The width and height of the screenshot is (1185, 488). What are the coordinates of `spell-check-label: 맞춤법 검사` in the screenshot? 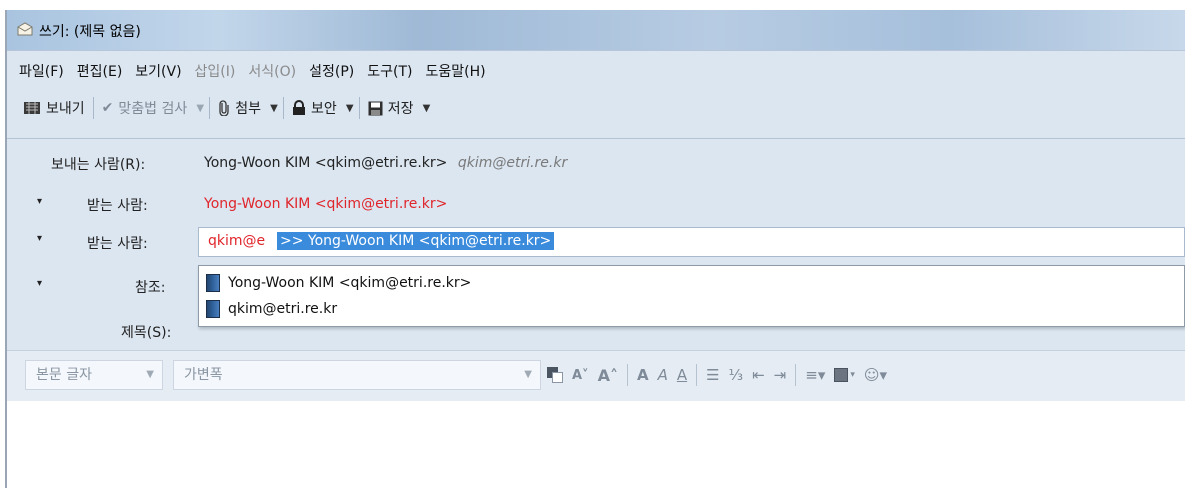 It's located at (153, 109).